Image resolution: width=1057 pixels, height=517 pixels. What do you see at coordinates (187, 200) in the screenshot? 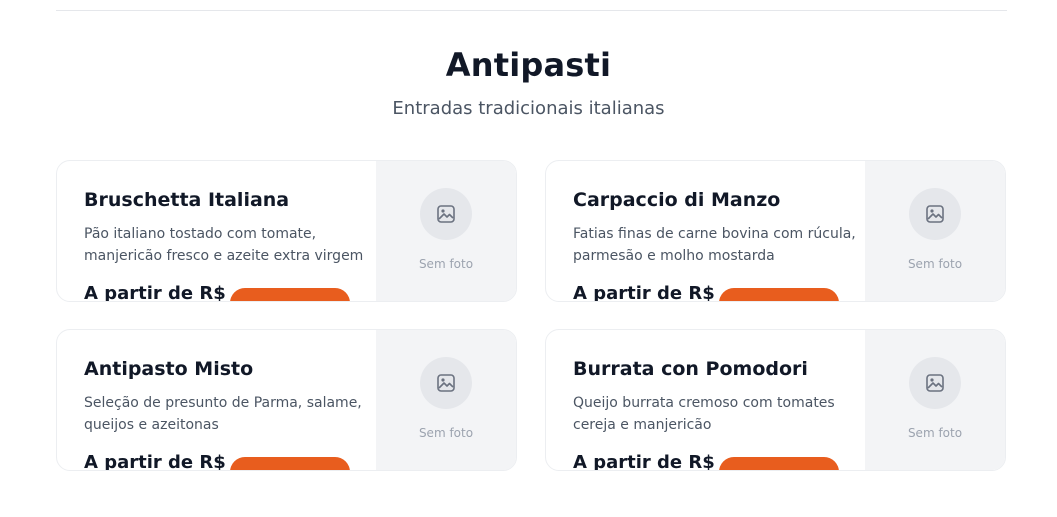
I see `item-name: Bruschetta Italiana` at bounding box center [187, 200].